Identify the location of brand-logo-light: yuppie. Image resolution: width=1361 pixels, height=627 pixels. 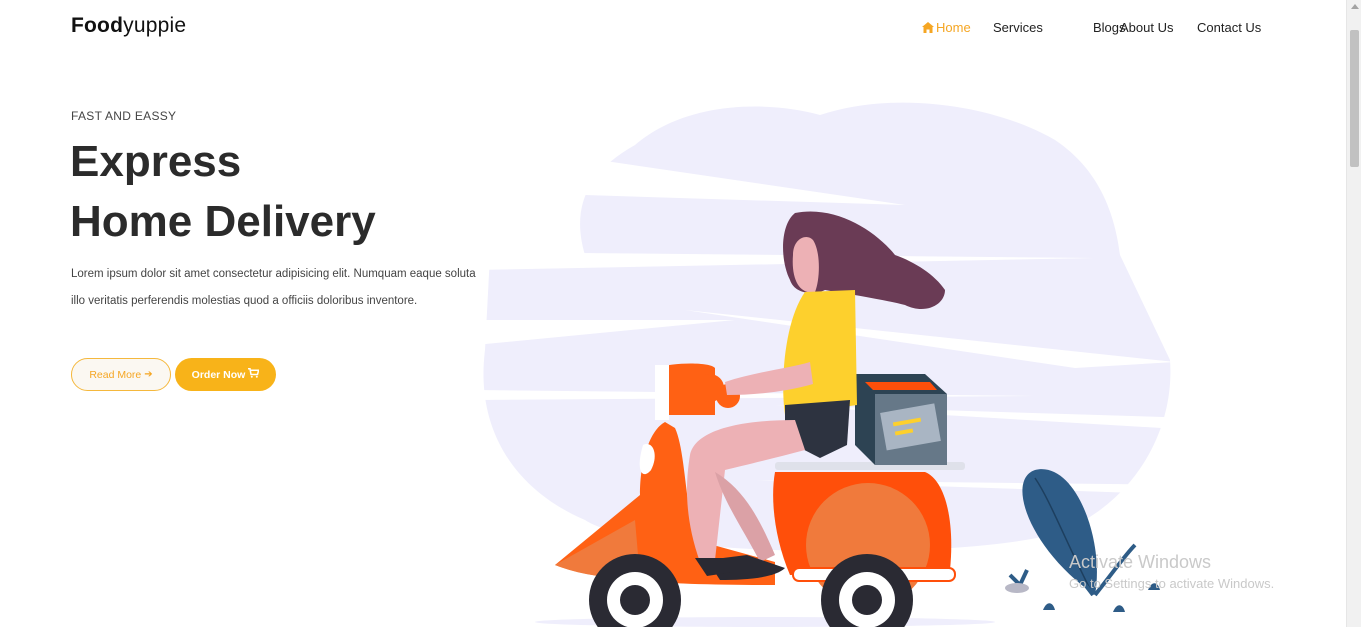
(155, 25).